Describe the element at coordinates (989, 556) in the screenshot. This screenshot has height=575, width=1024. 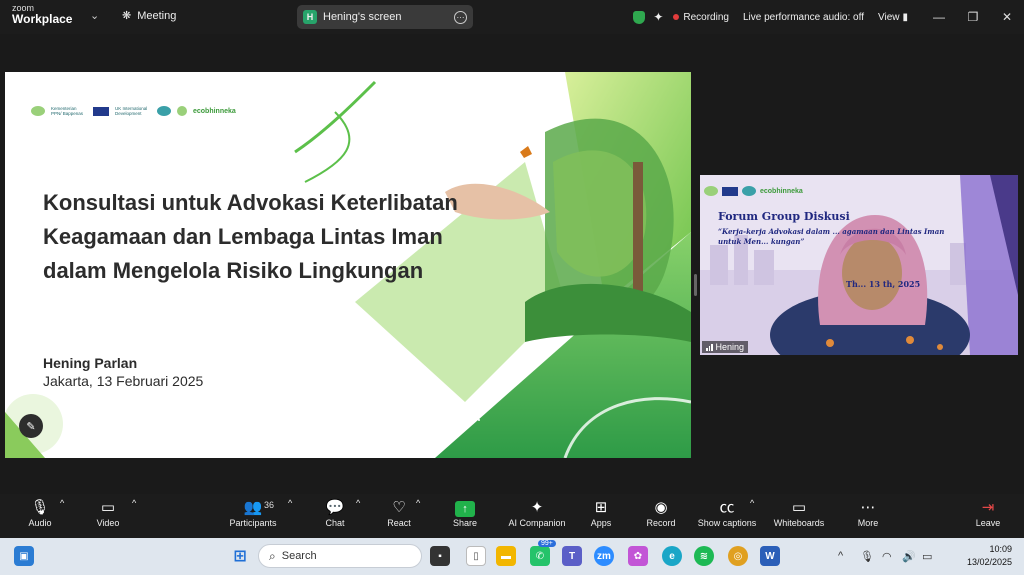
I see `taskbar-clock: 10:09 13/02/2025` at that location.